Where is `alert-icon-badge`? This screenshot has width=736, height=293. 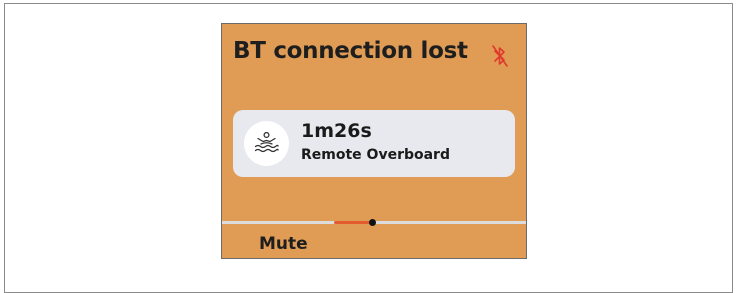
alert-icon-badge is located at coordinates (266, 143).